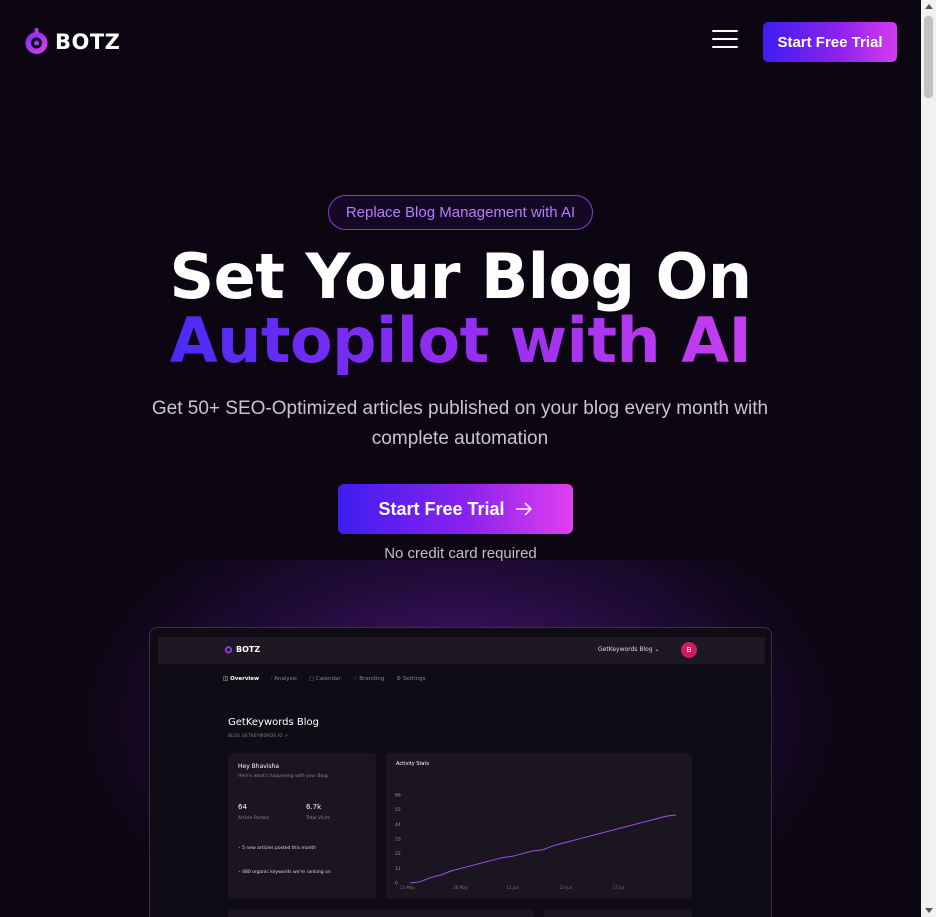 The width and height of the screenshot is (936, 917). What do you see at coordinates (396, 884) in the screenshot?
I see `y-tick-label: 0` at bounding box center [396, 884].